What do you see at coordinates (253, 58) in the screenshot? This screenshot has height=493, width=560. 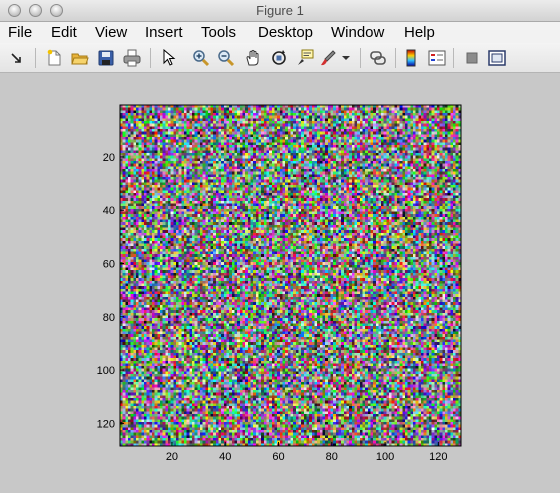 I see `pan-icon` at bounding box center [253, 58].